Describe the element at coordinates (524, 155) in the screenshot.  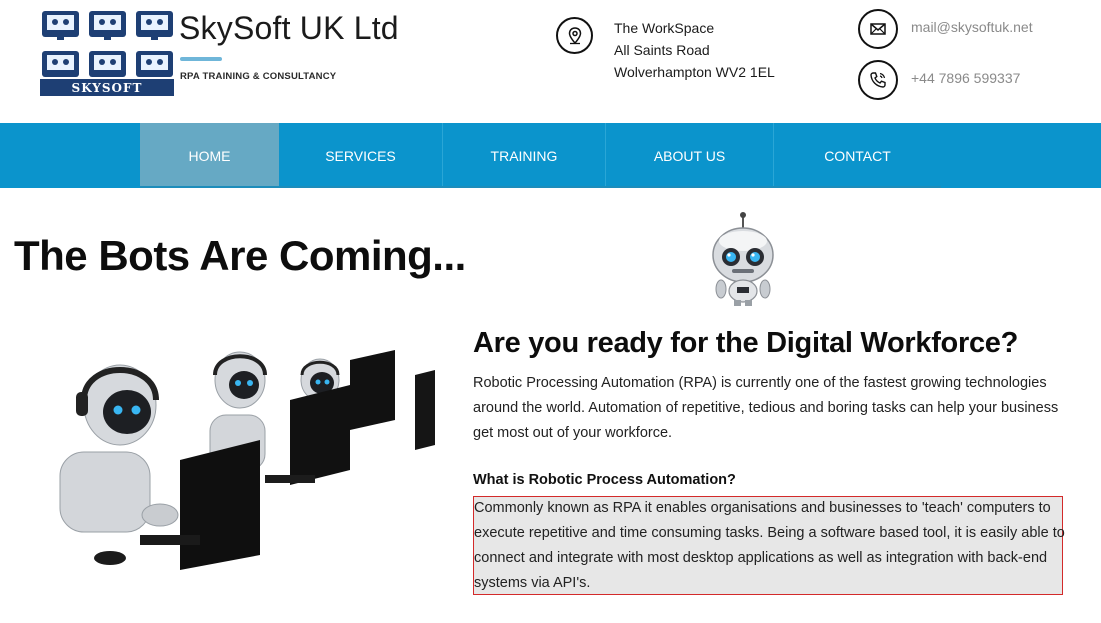
I see `nav-item-training: TRAINING` at that location.